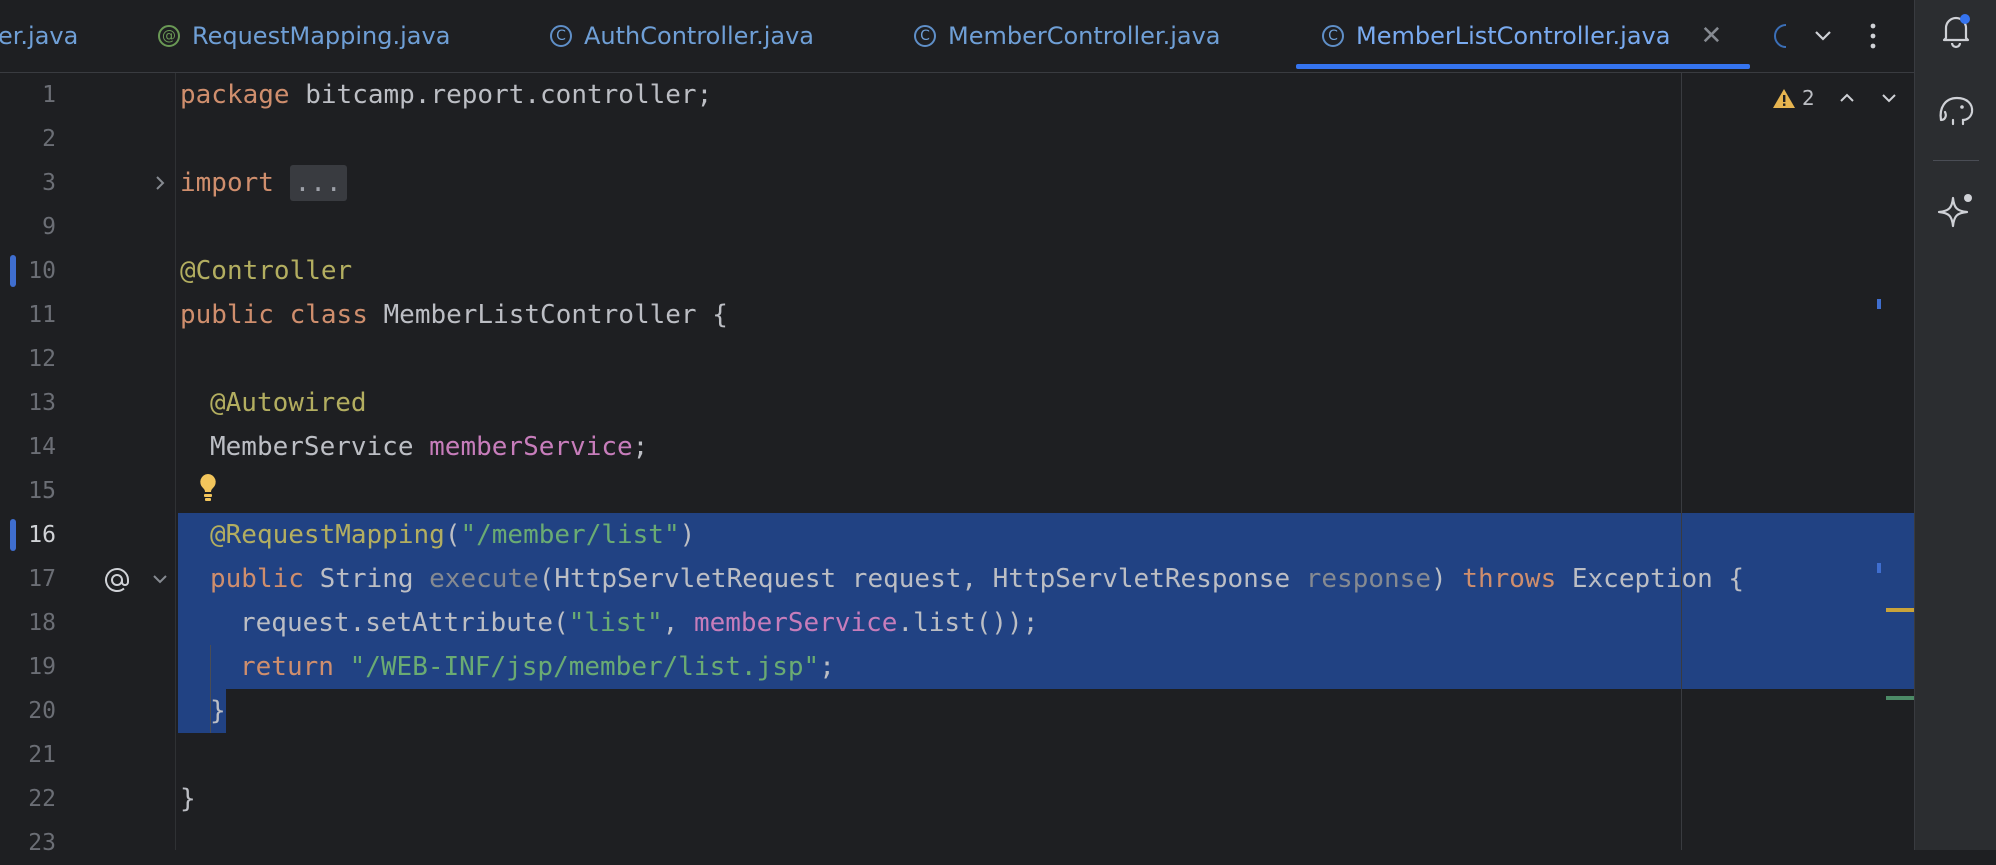  I want to click on notifications-button, so click(1955, 30).